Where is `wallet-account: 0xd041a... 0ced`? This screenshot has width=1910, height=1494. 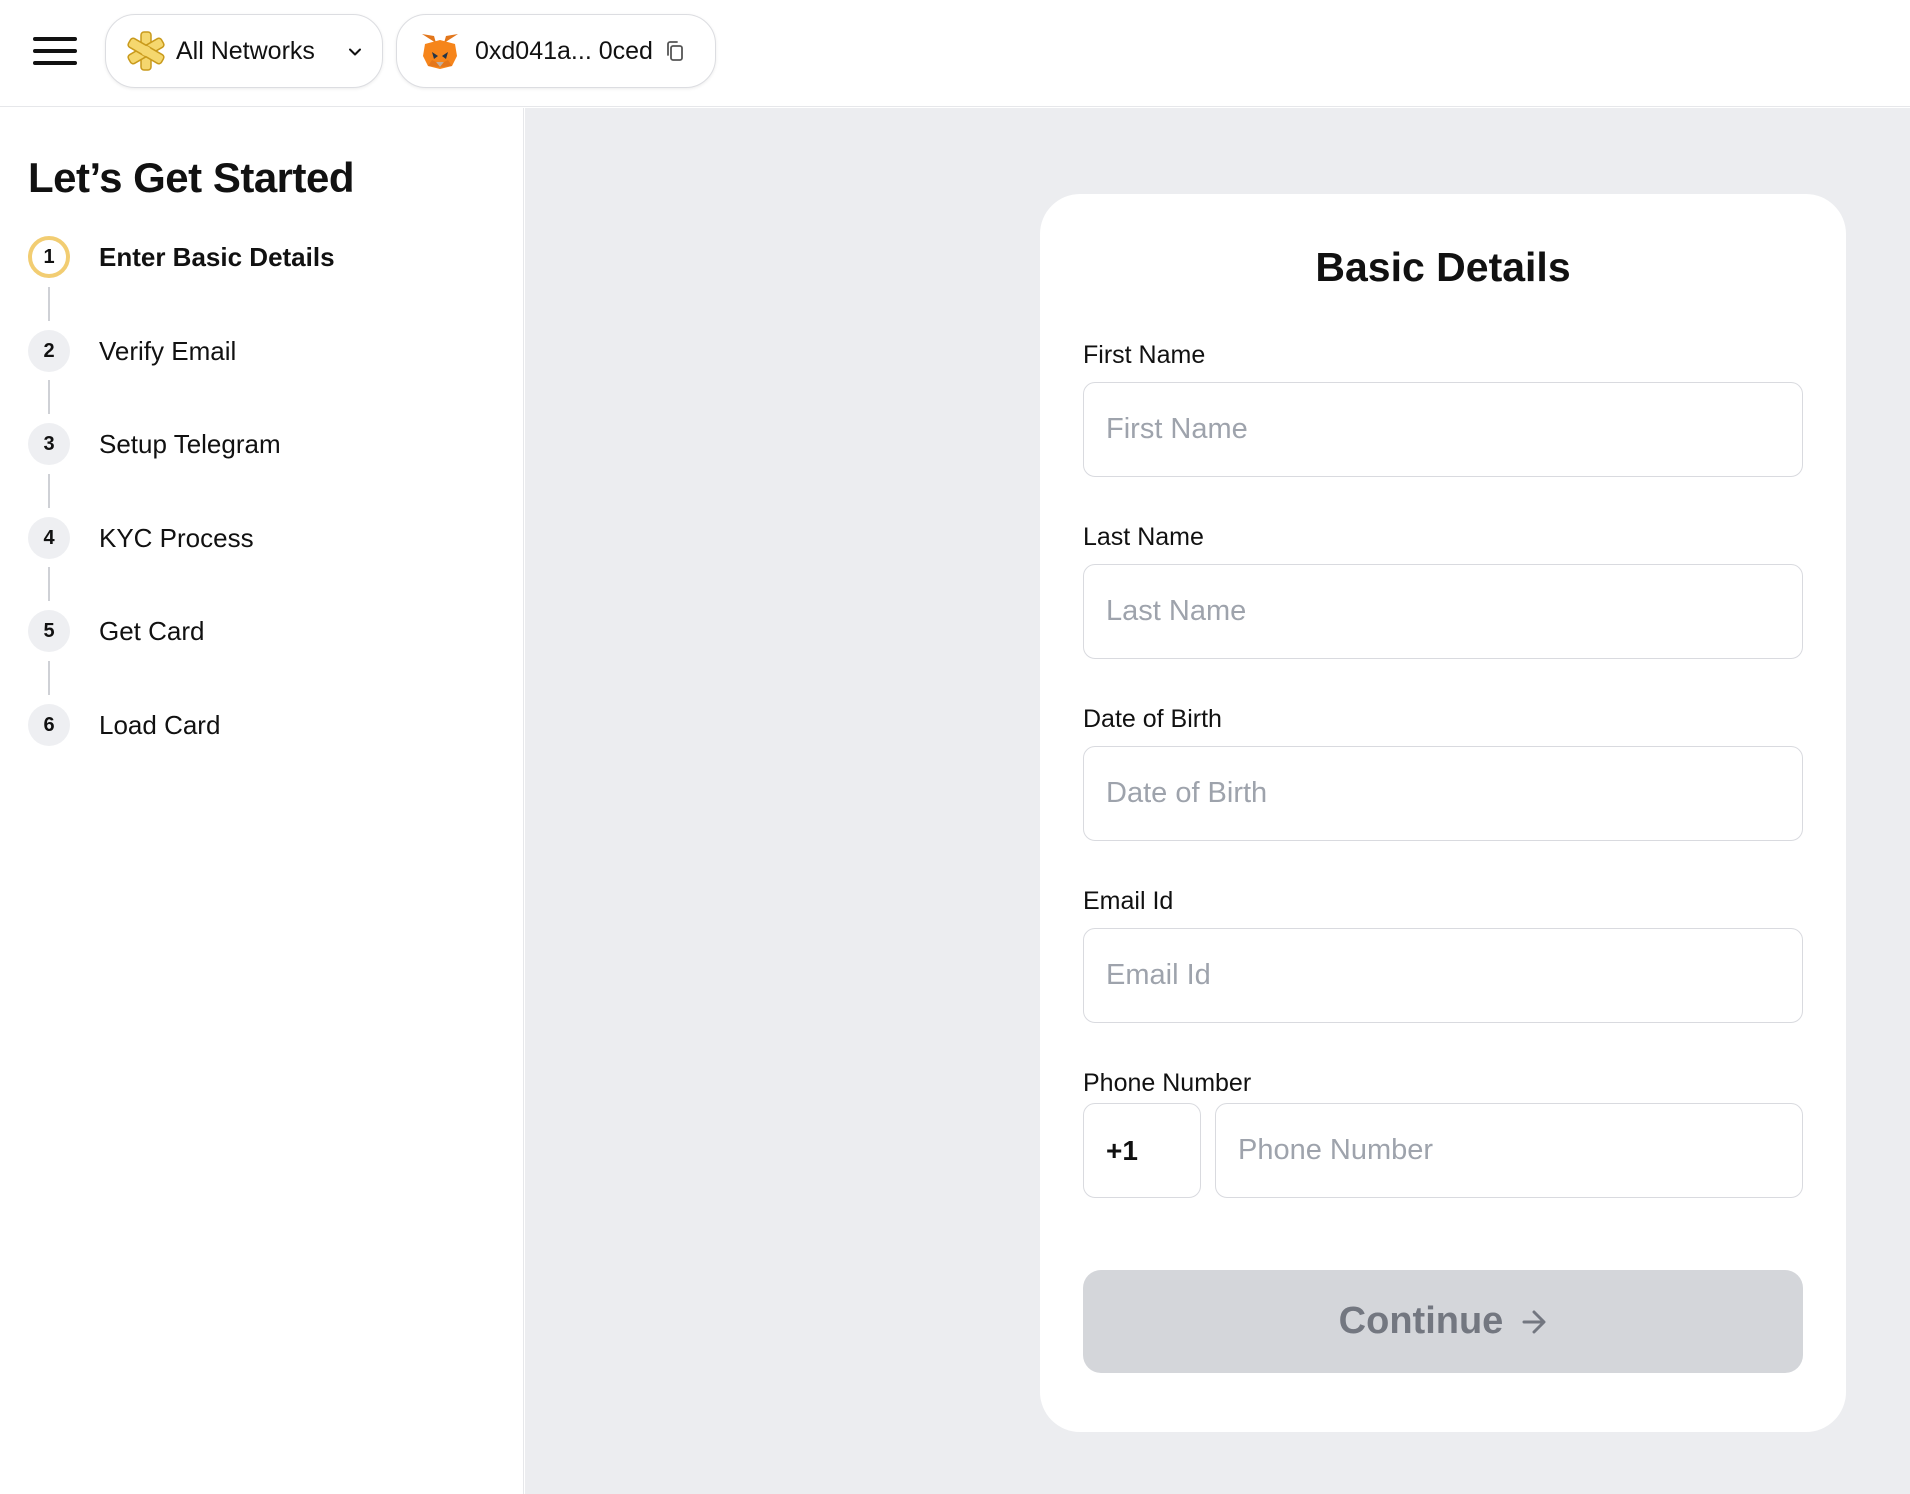 wallet-account: 0xd041a... 0ced is located at coordinates (556, 51).